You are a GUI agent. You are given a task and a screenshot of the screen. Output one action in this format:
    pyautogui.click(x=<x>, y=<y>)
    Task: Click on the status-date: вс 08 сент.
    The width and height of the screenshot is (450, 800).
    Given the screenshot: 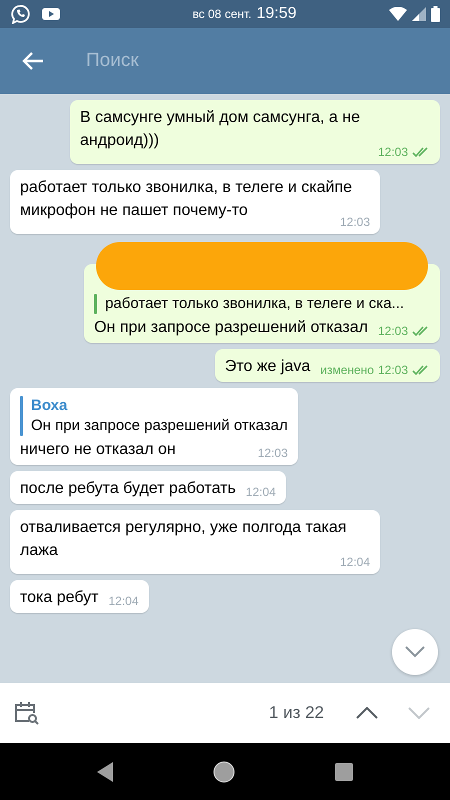 What is the action you would take?
    pyautogui.click(x=222, y=14)
    